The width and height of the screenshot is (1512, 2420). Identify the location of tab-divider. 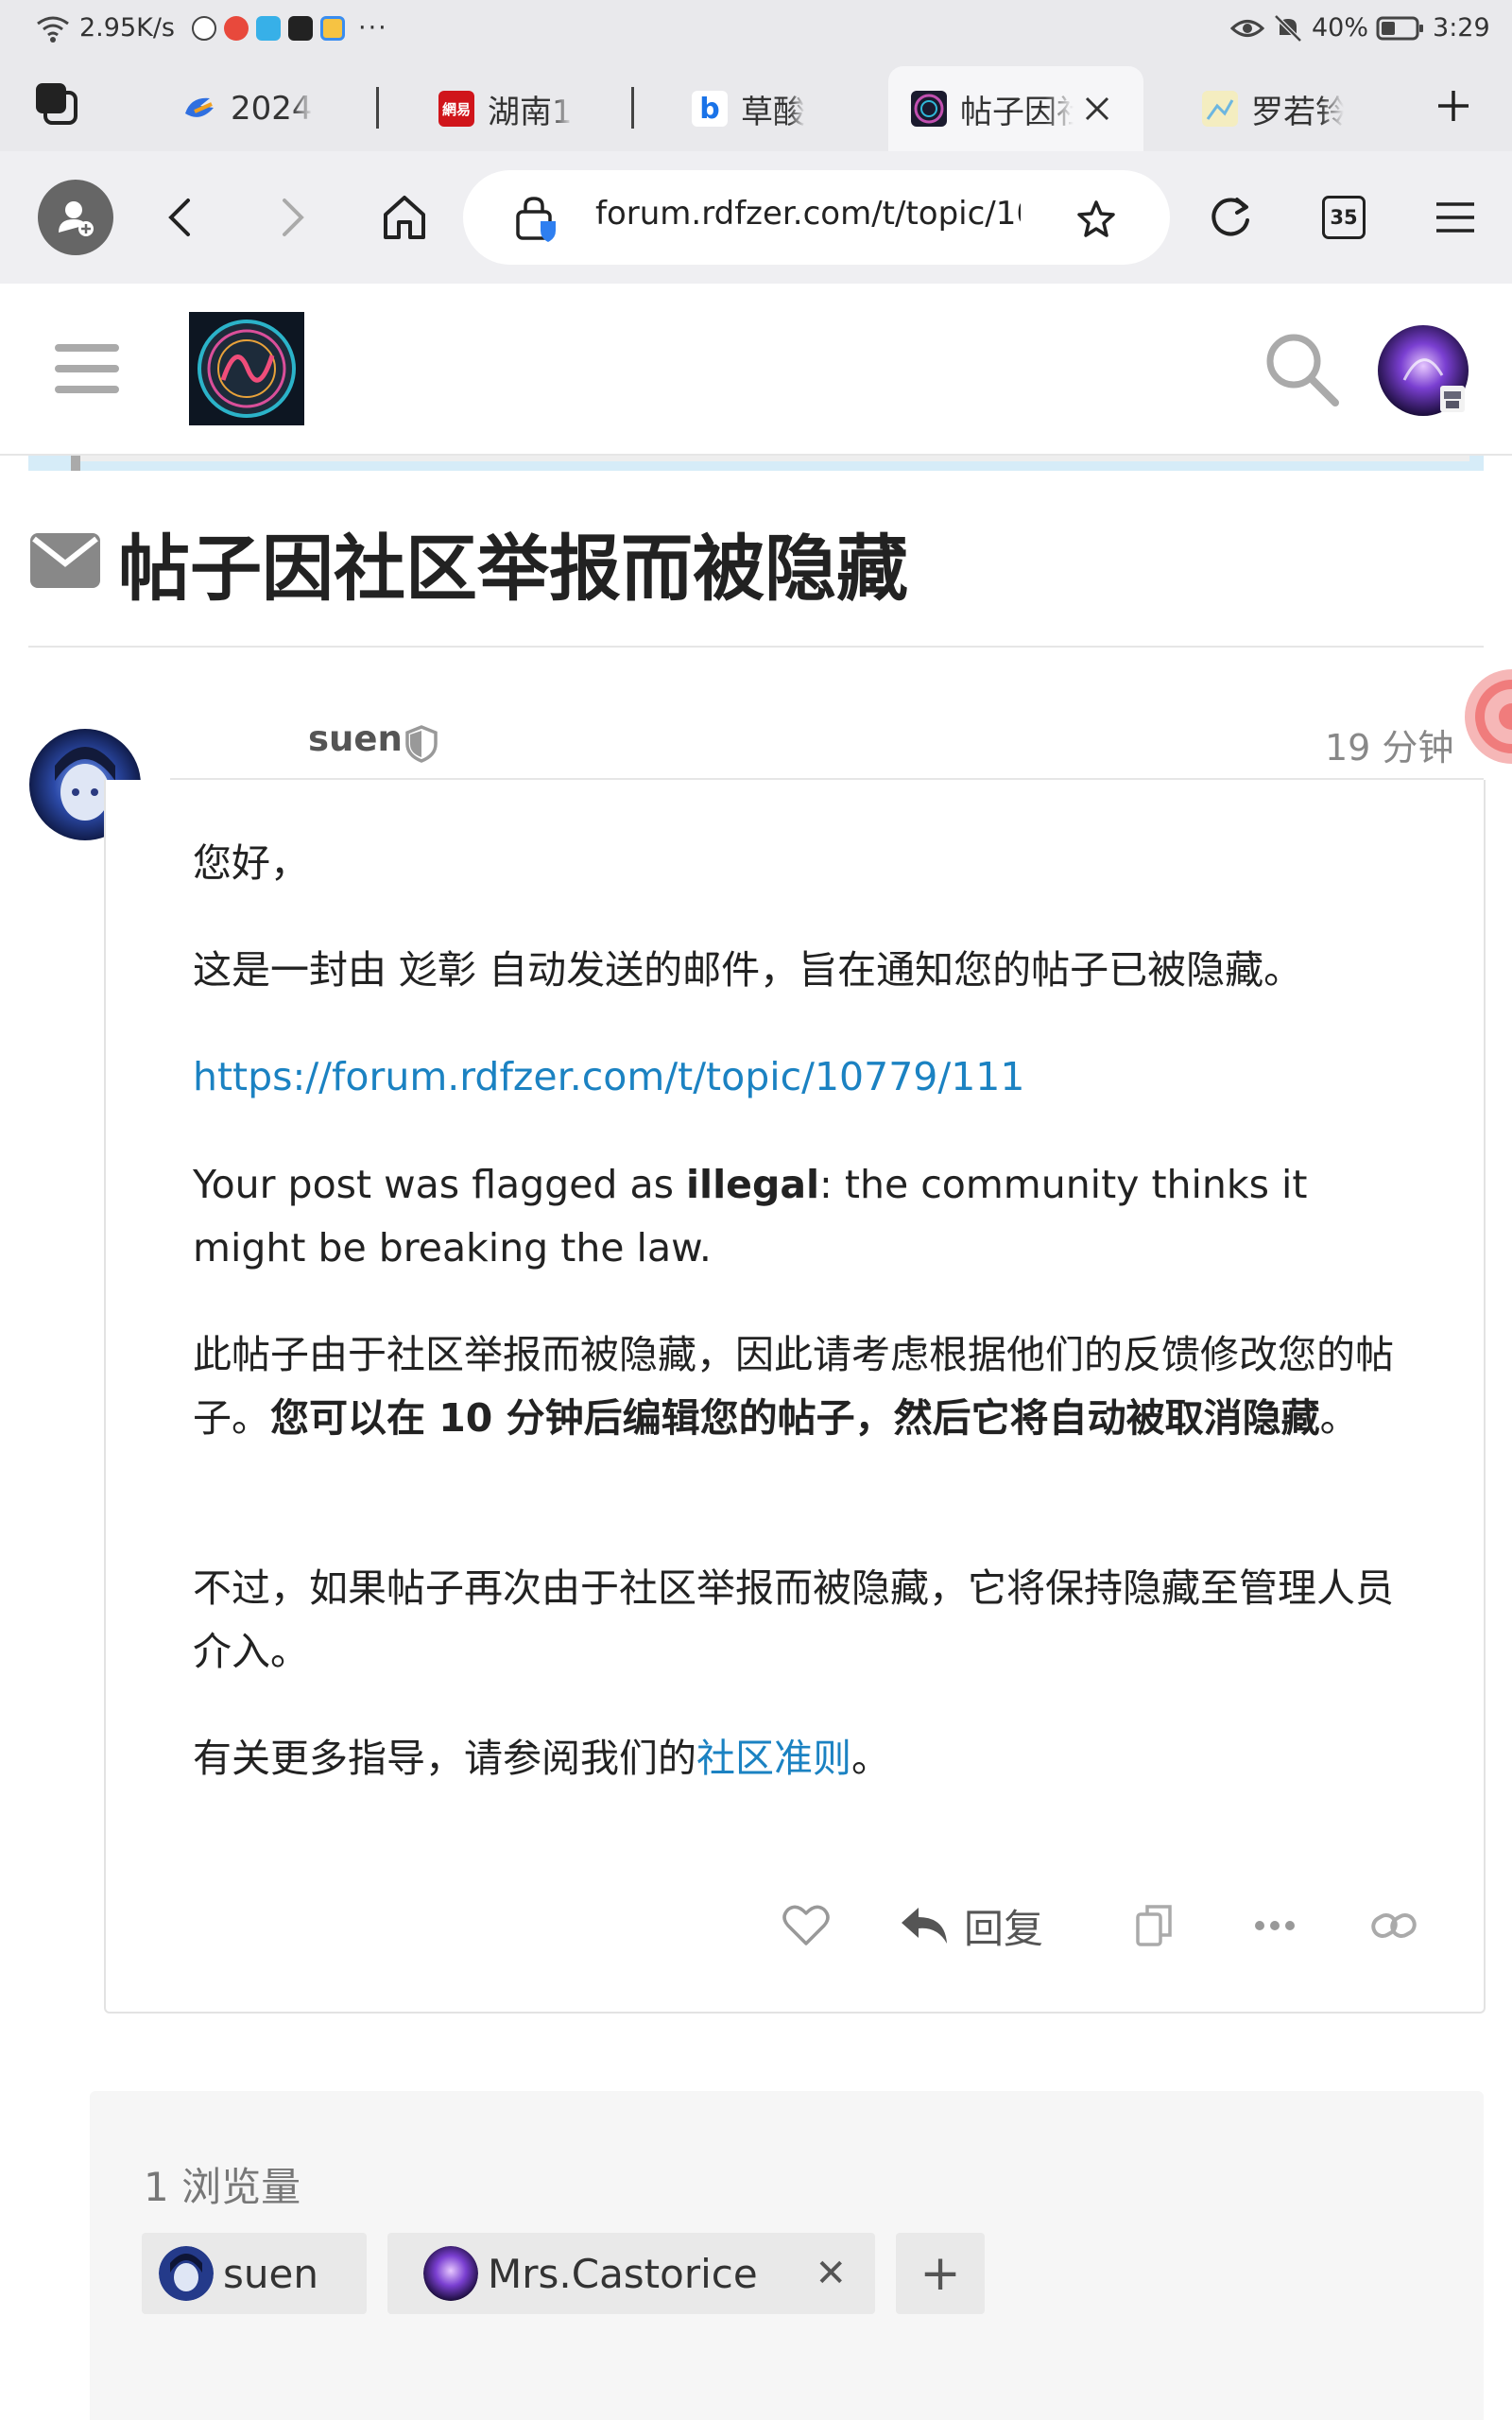
(377, 108).